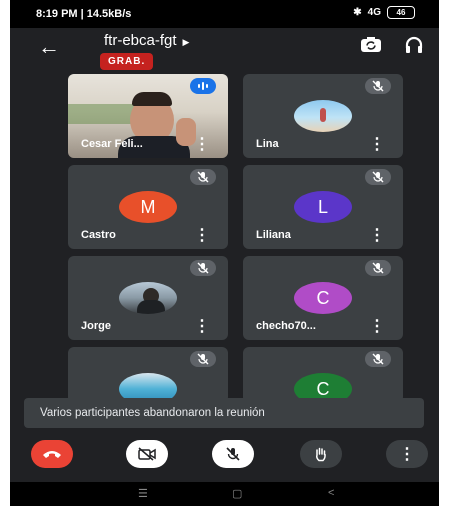 This screenshot has width=449, height=506. I want to click on android-nav-bar: ☰ ▢ <, so click(224, 494).